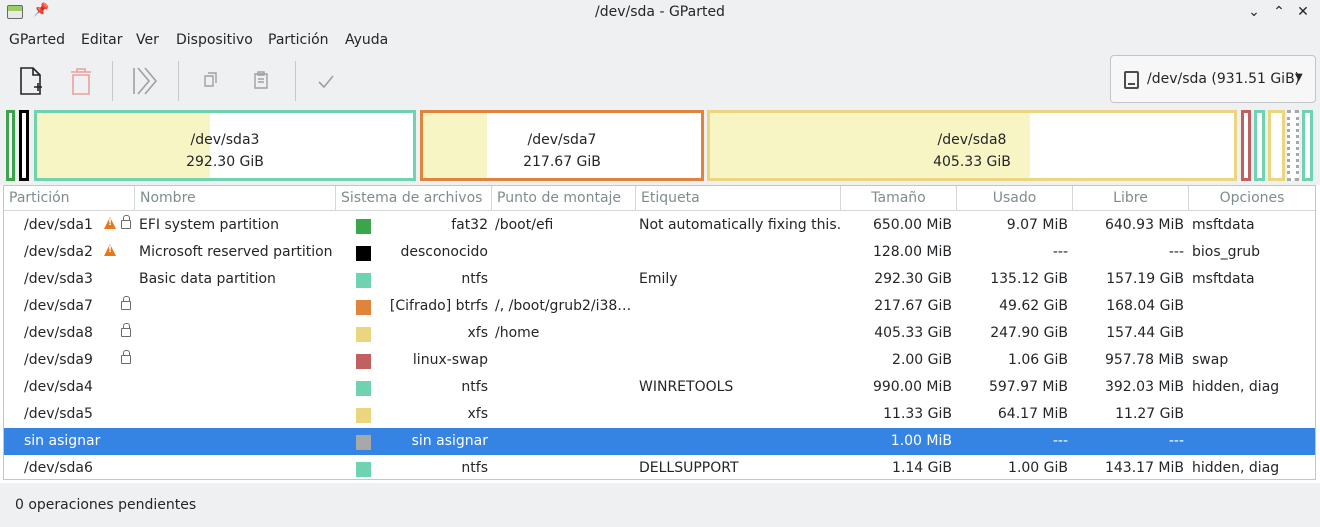 Image resolution: width=1320 pixels, height=527 pixels. What do you see at coordinates (58, 225) in the screenshot?
I see `cell-partition: /dev/sda1` at bounding box center [58, 225].